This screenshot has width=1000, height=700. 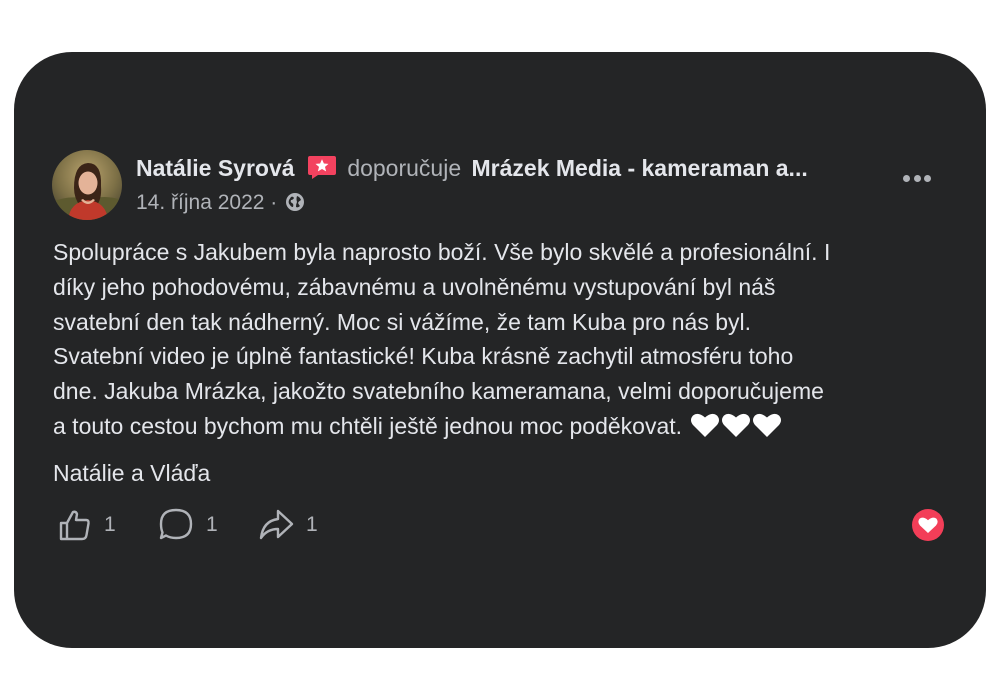 I want to click on thumbs-up-icon, so click(x=74, y=525).